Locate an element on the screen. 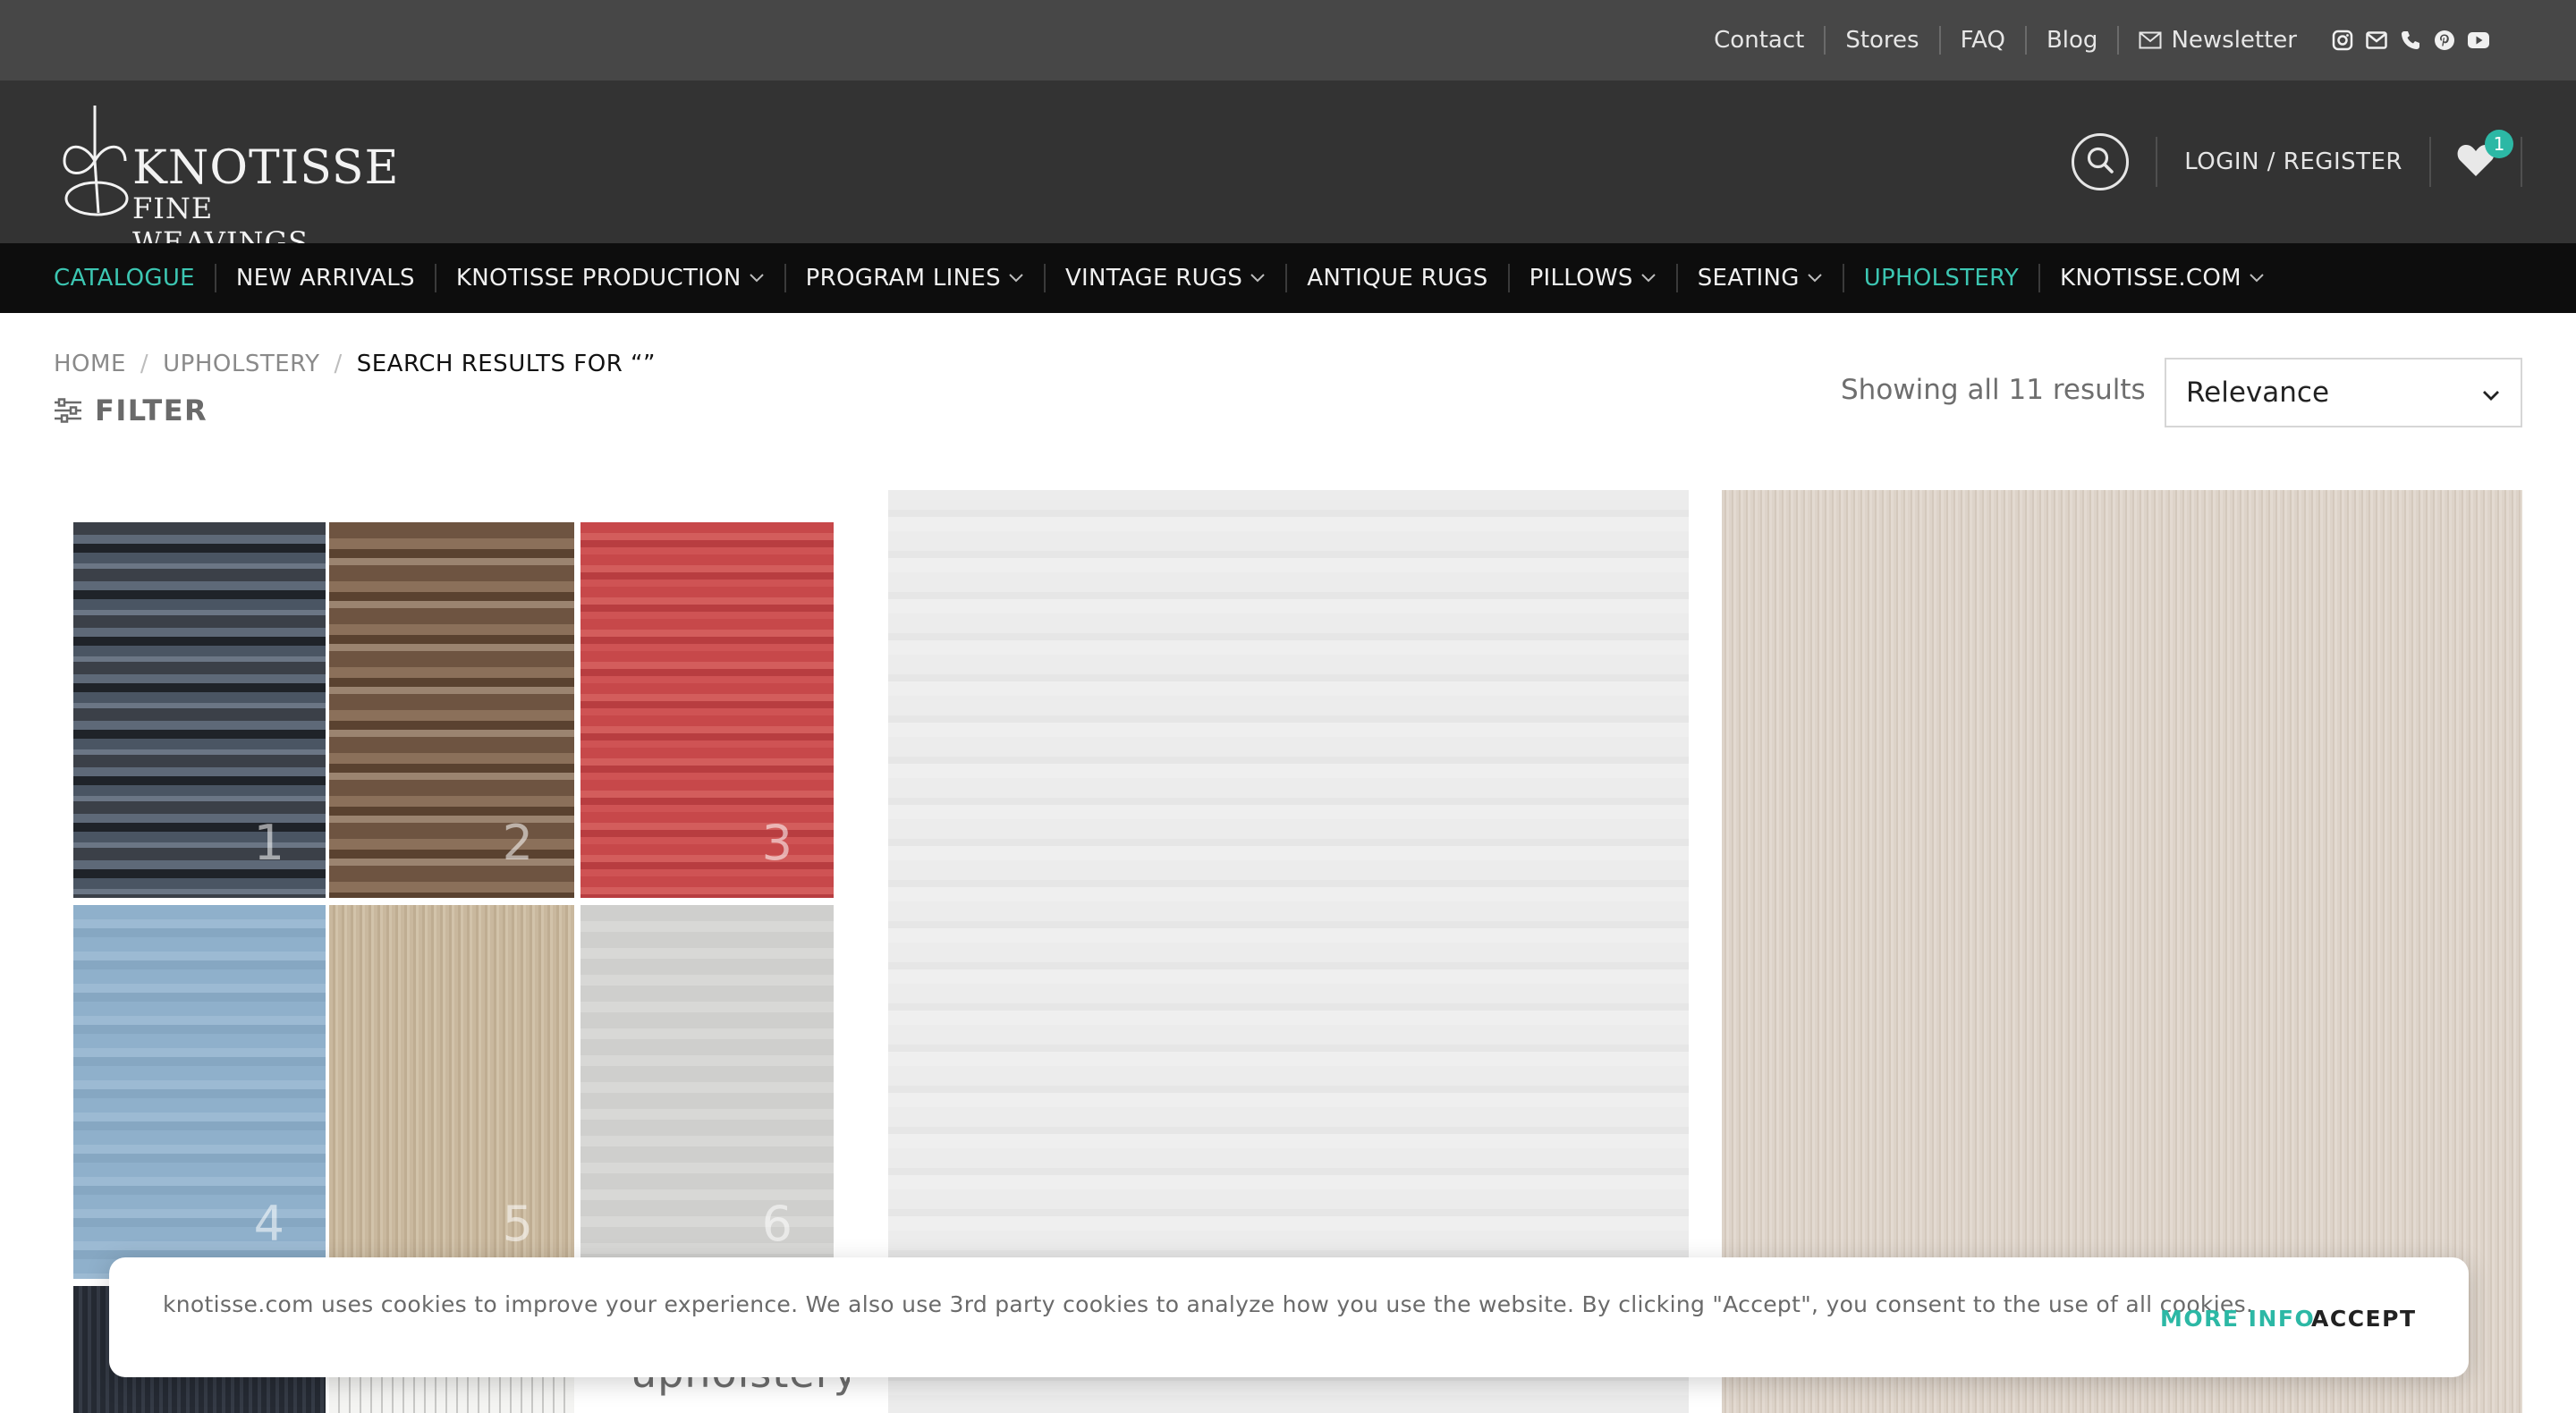 The image size is (2576, 1413). filter-button: FILTER is located at coordinates (131, 410).